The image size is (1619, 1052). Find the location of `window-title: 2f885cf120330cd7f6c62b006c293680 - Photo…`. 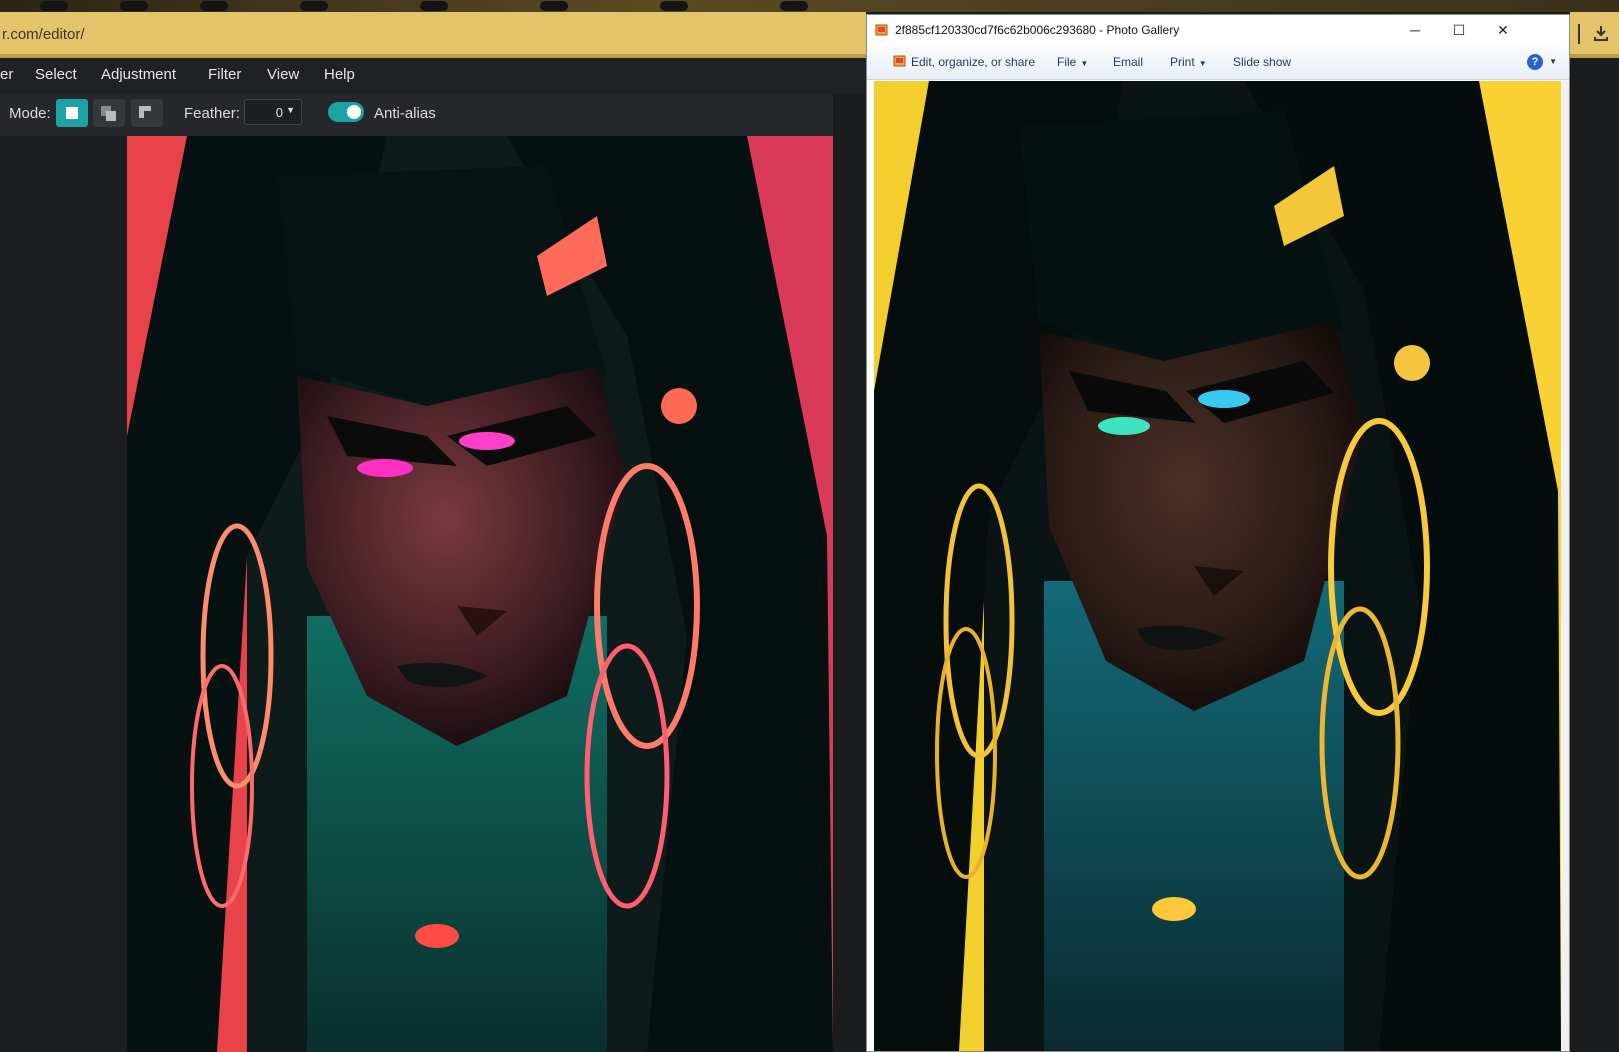

window-title: 2f885cf120330cd7f6c62b006c293680 - Photo… is located at coordinates (1037, 30).